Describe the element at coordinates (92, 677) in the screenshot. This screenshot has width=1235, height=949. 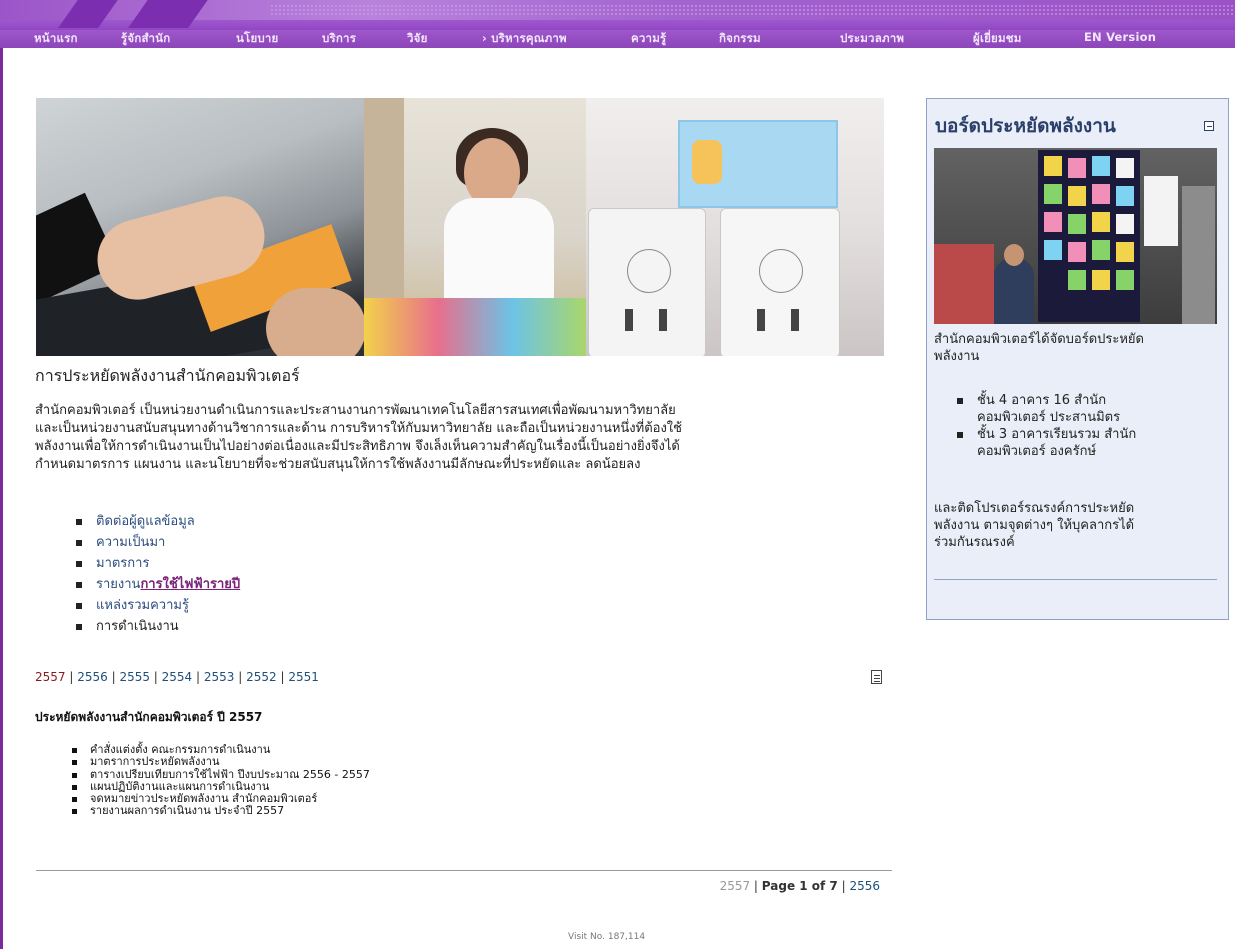
I see `year-2556-link: 2556` at that location.